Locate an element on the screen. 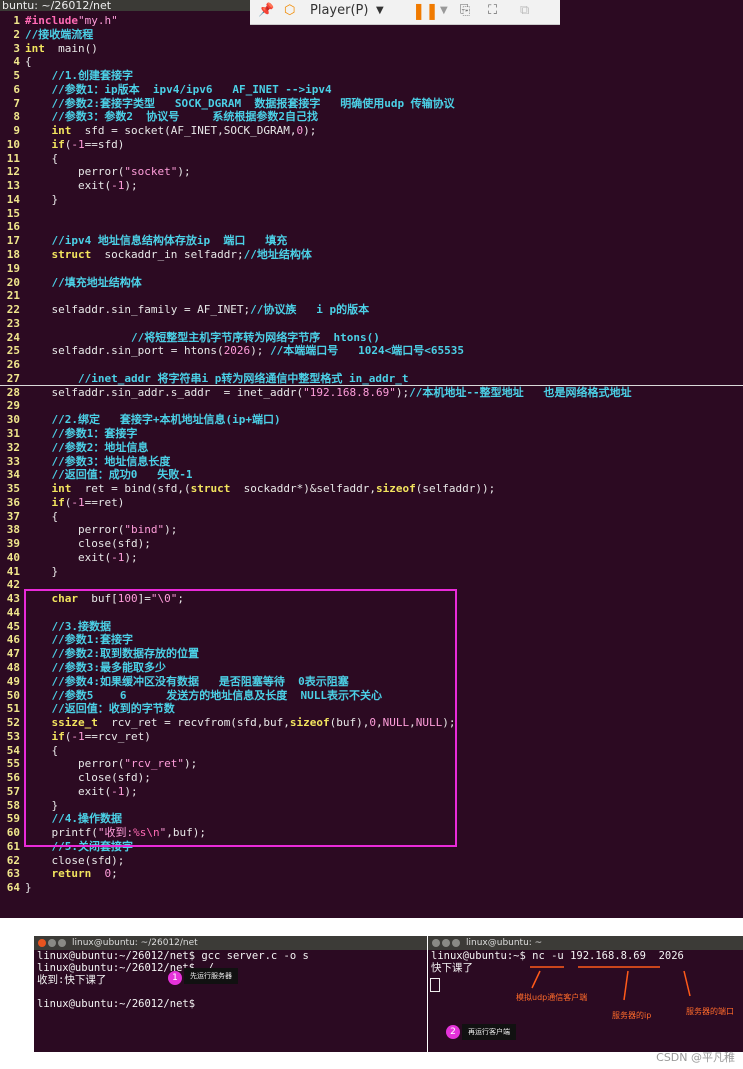  code-token: selfaddr.sin_family = AF_INET; is located at coordinates (138, 310).